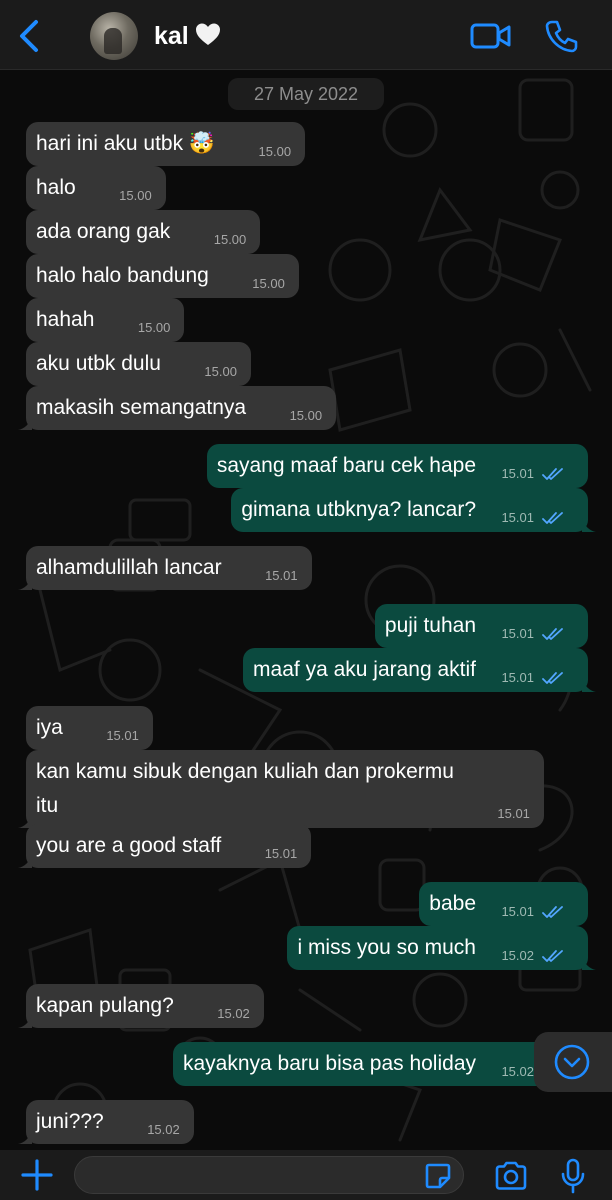 The image size is (612, 1200). I want to click on message-text: kapan pulang?, so click(105, 1005).